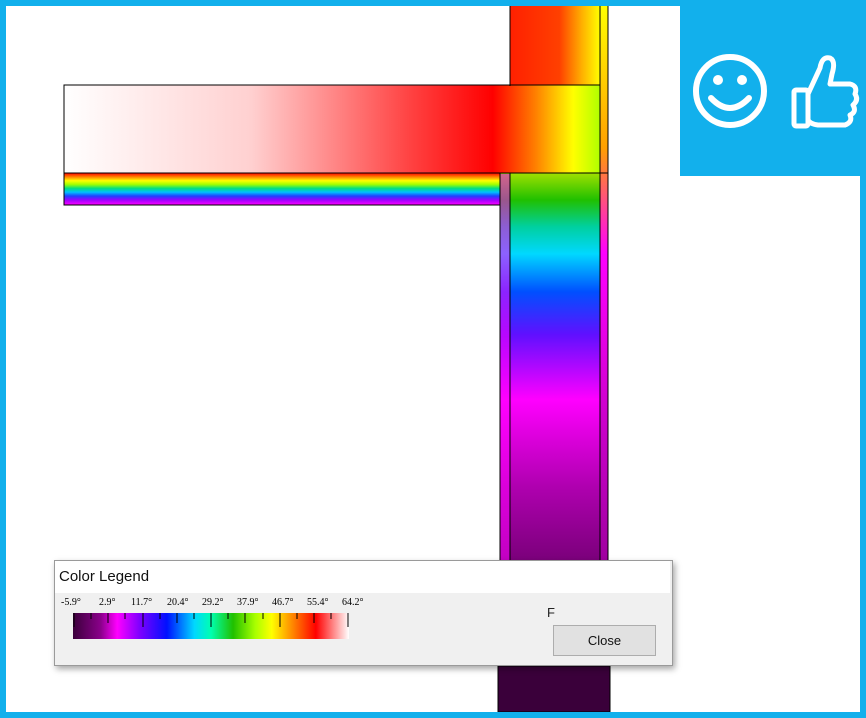  I want to click on feedback-badge, so click(770, 91).